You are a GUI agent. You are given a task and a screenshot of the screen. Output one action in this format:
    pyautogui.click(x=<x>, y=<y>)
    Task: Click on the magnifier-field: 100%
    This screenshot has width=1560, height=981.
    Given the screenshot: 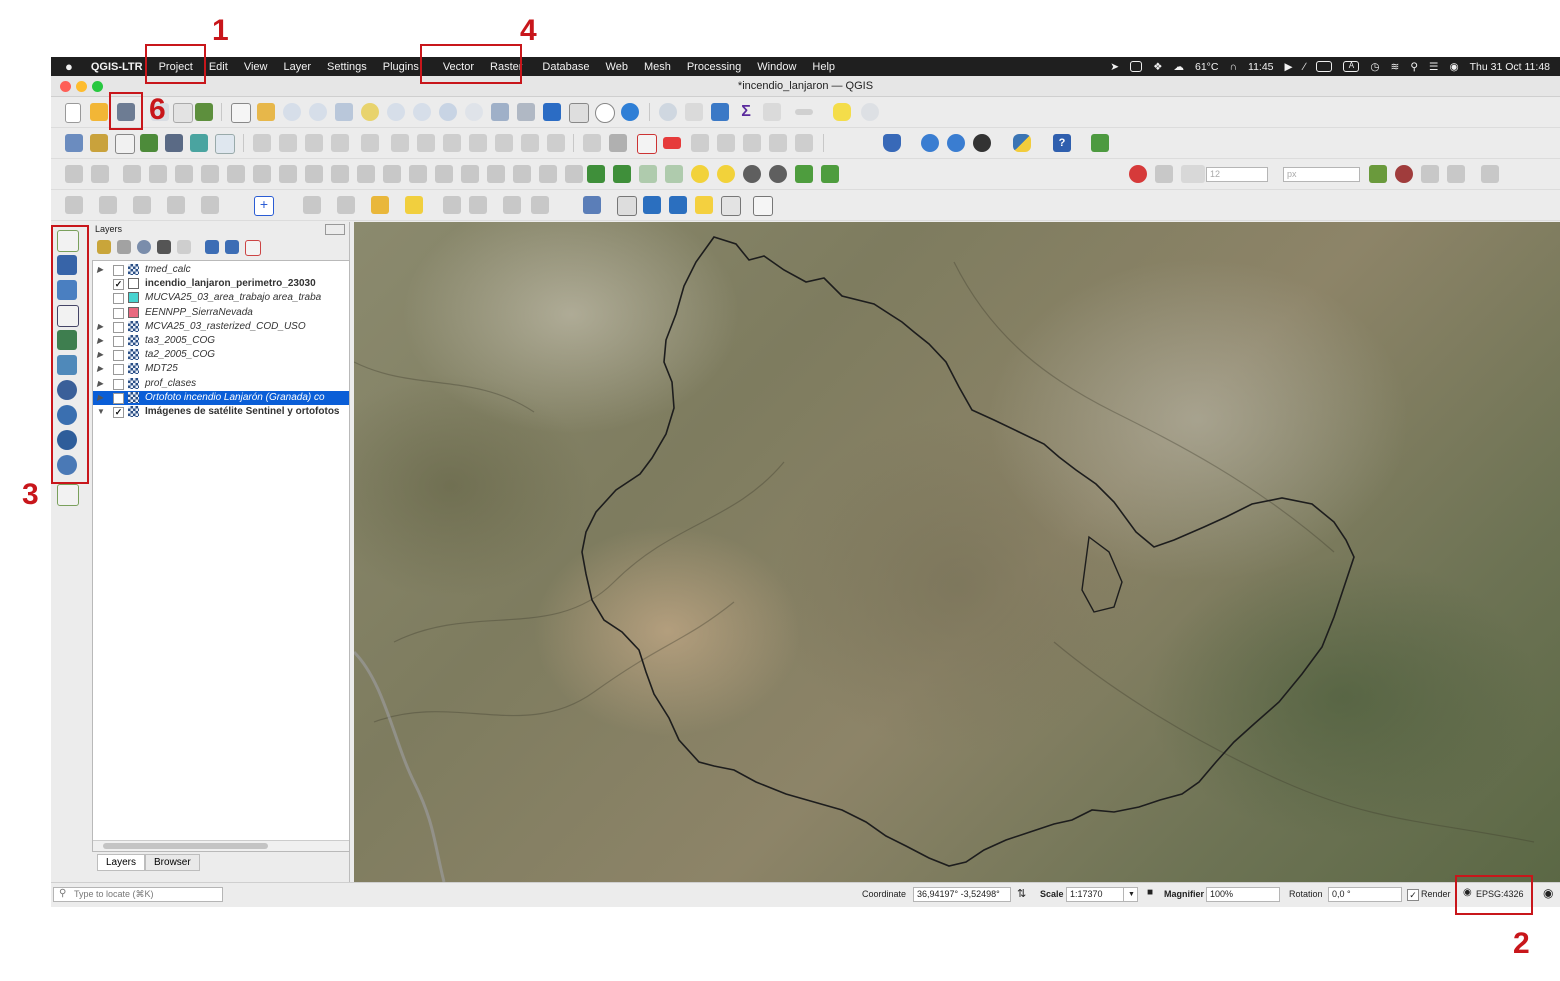 What is the action you would take?
    pyautogui.click(x=1243, y=894)
    